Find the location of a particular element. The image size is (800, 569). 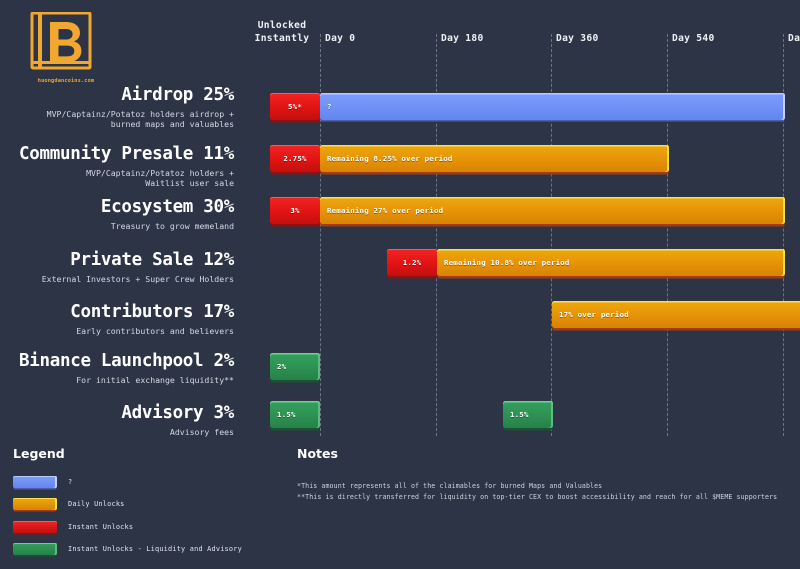

axis-label-unlocked-instantly: Unlocked Instantly is located at coordinates (282, 33).